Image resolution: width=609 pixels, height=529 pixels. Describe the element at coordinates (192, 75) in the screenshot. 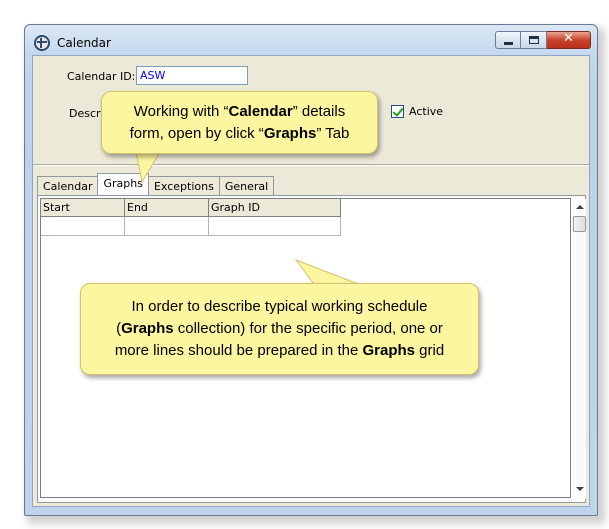

I see `calendar-id-input: ASW` at that location.